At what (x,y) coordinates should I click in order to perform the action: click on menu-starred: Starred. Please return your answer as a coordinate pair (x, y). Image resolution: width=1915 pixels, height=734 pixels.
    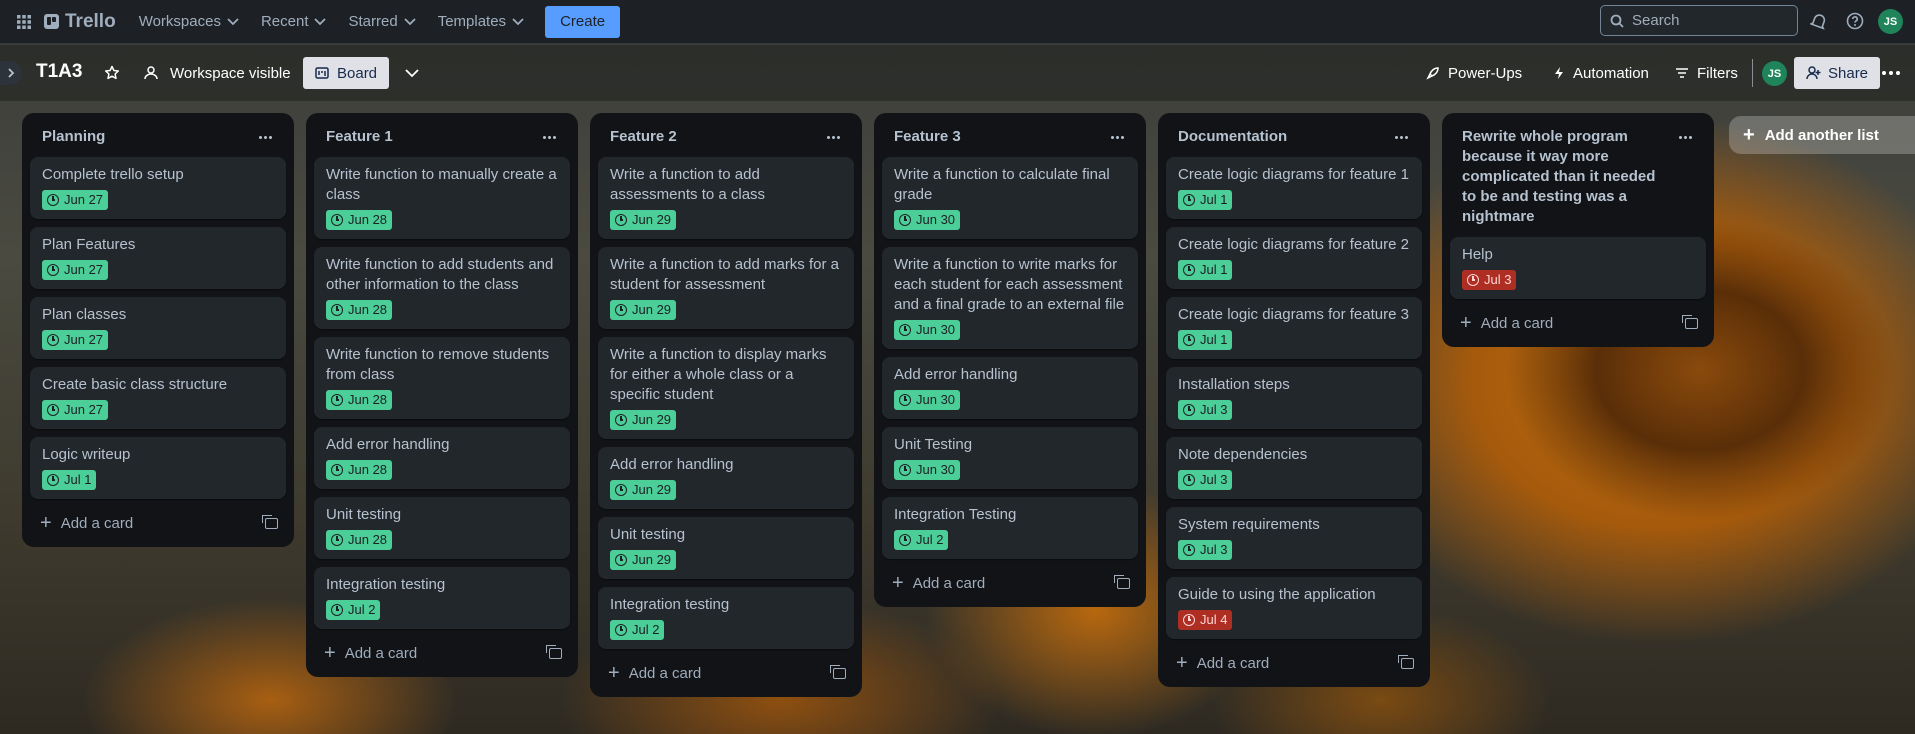
    Looking at the image, I should click on (381, 22).